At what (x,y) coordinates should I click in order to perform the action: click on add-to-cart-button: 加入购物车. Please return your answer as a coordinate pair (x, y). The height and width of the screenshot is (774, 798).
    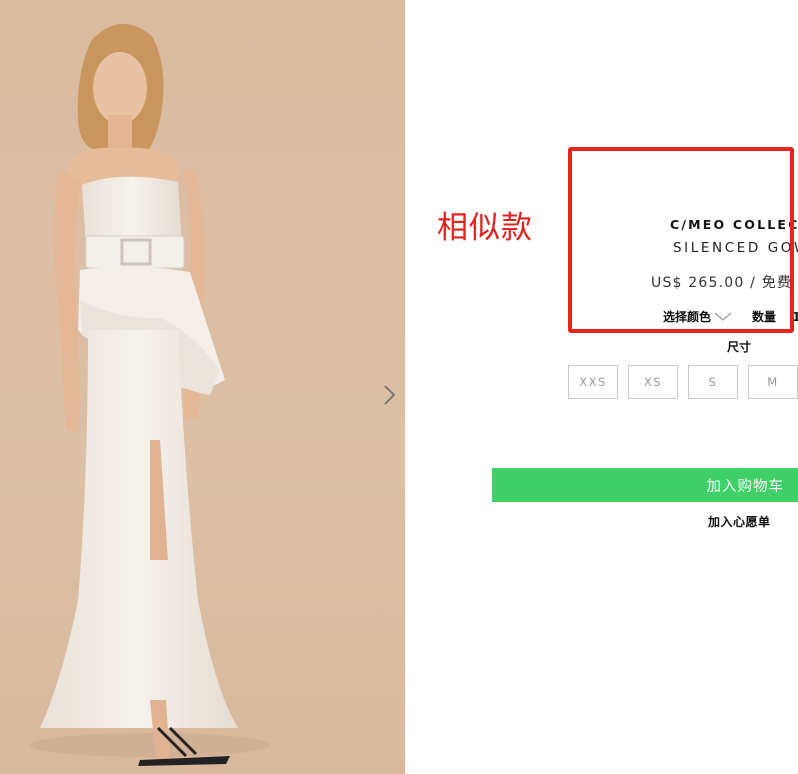
    Looking at the image, I should click on (645, 485).